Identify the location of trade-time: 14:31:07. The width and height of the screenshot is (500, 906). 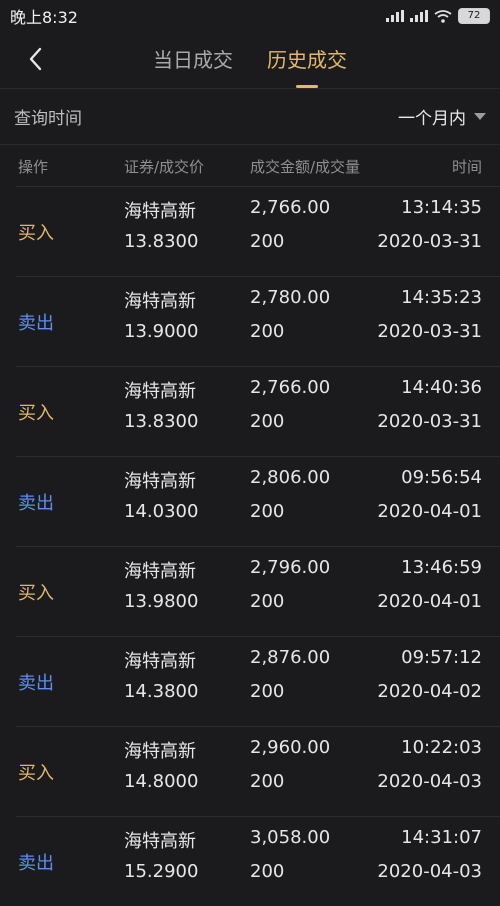
(441, 837).